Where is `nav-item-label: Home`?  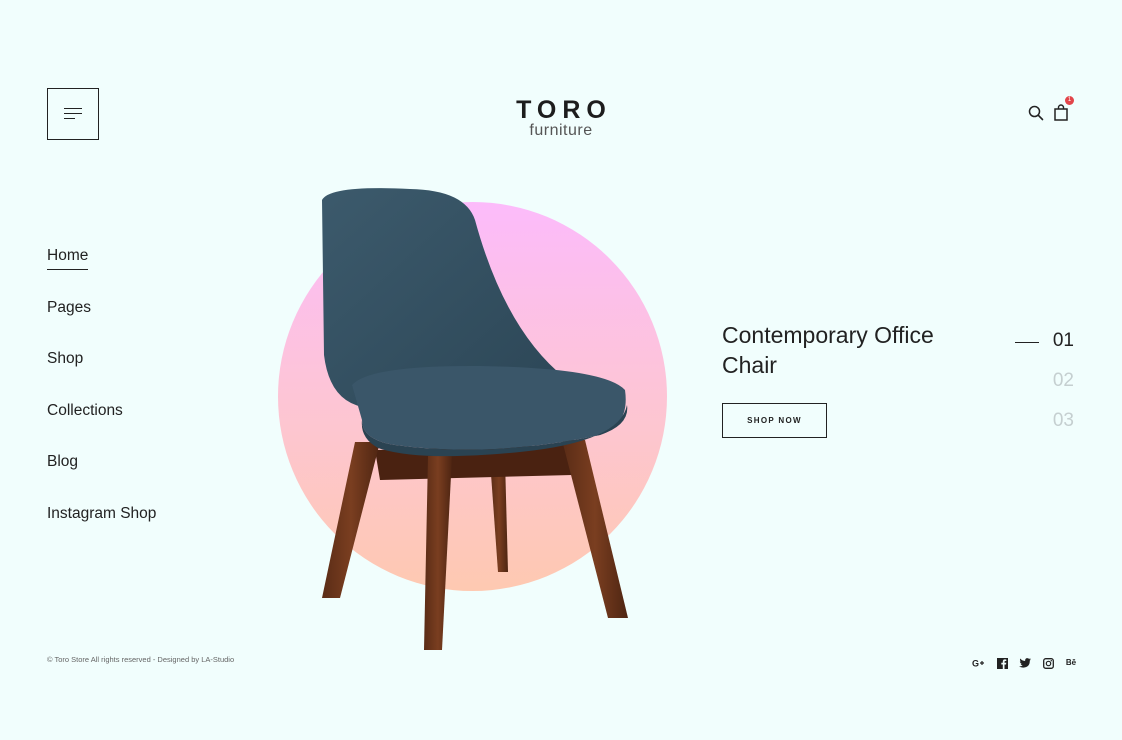
nav-item-label: Home is located at coordinates (68, 257).